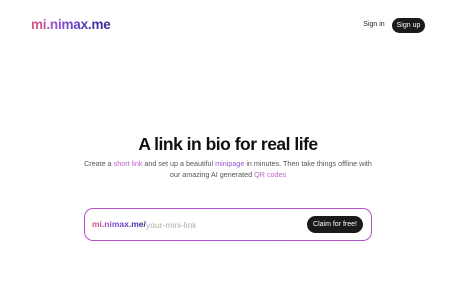  I want to click on short-link-highlight: short link, so click(128, 163).